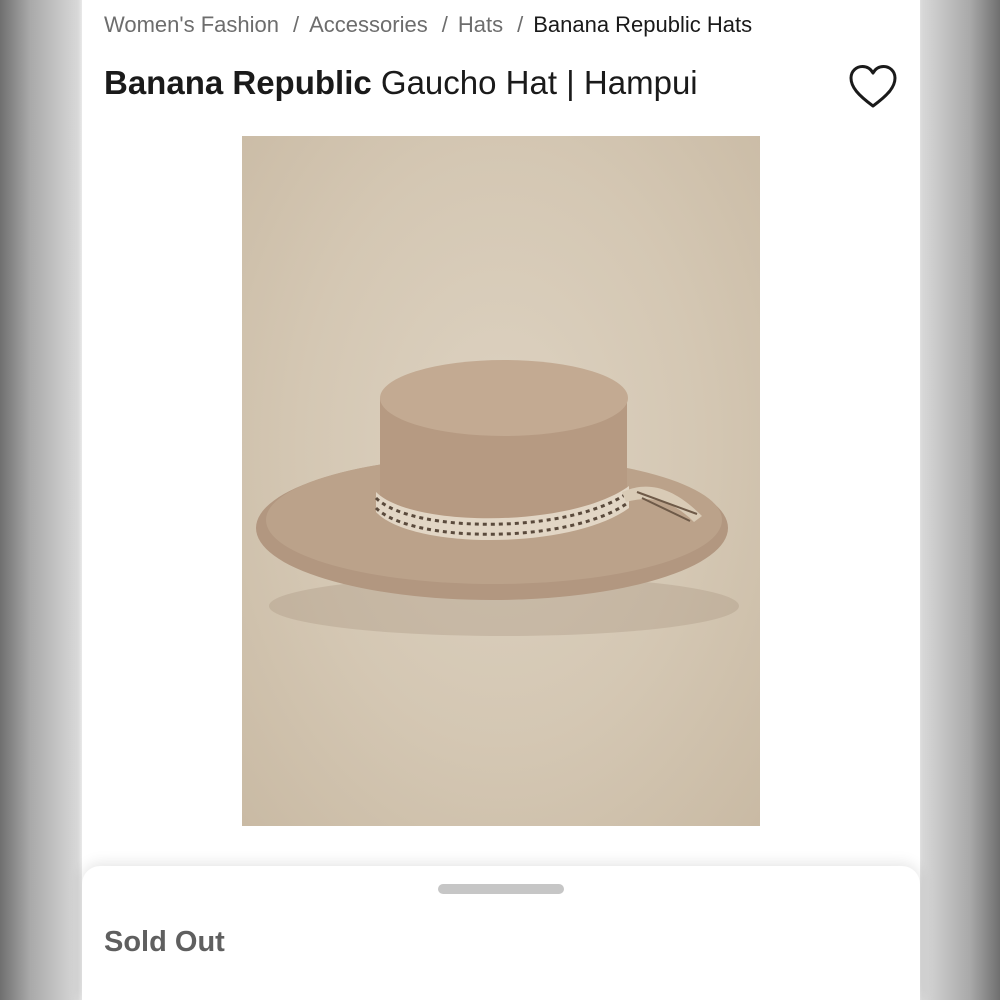 This screenshot has width=1000, height=1000. I want to click on heart-outline-icon, so click(873, 86).